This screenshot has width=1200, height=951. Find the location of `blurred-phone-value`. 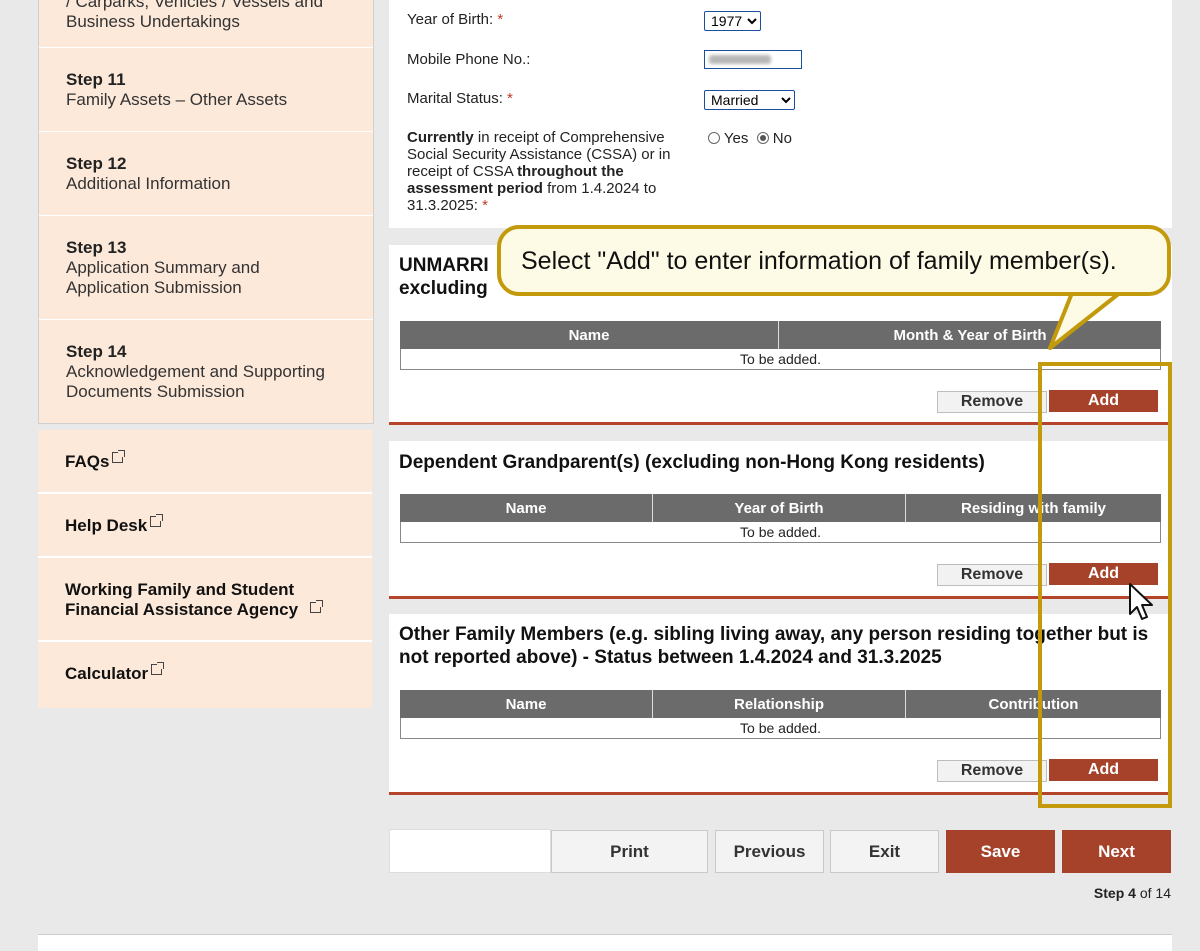

blurred-phone-value is located at coordinates (740, 59).